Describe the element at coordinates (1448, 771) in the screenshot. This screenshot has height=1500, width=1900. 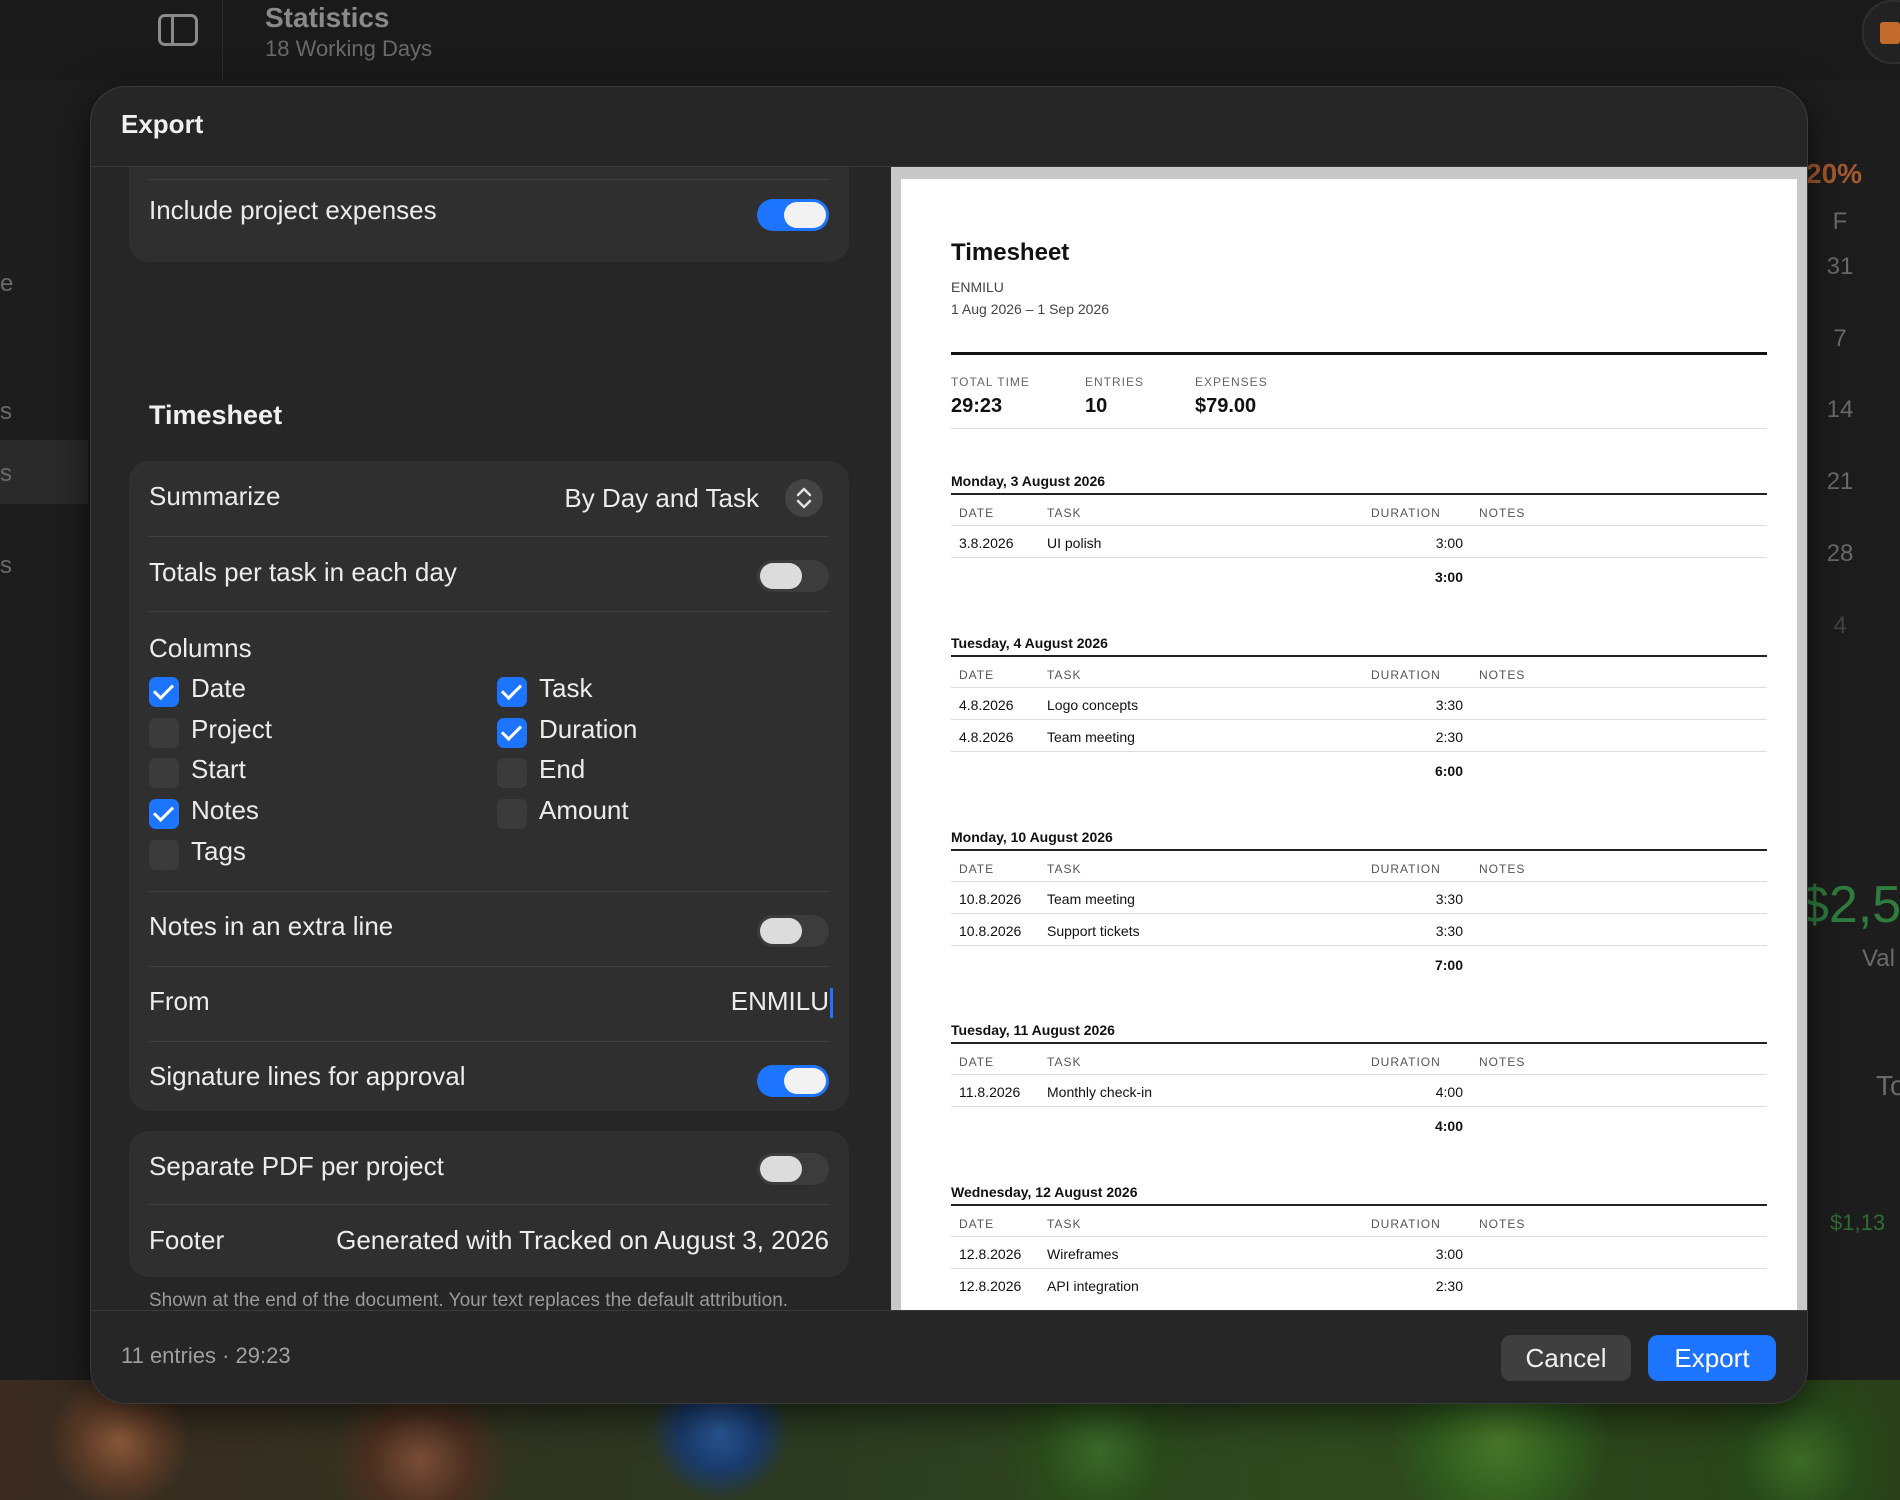
I see `day-total: 6:00` at that location.